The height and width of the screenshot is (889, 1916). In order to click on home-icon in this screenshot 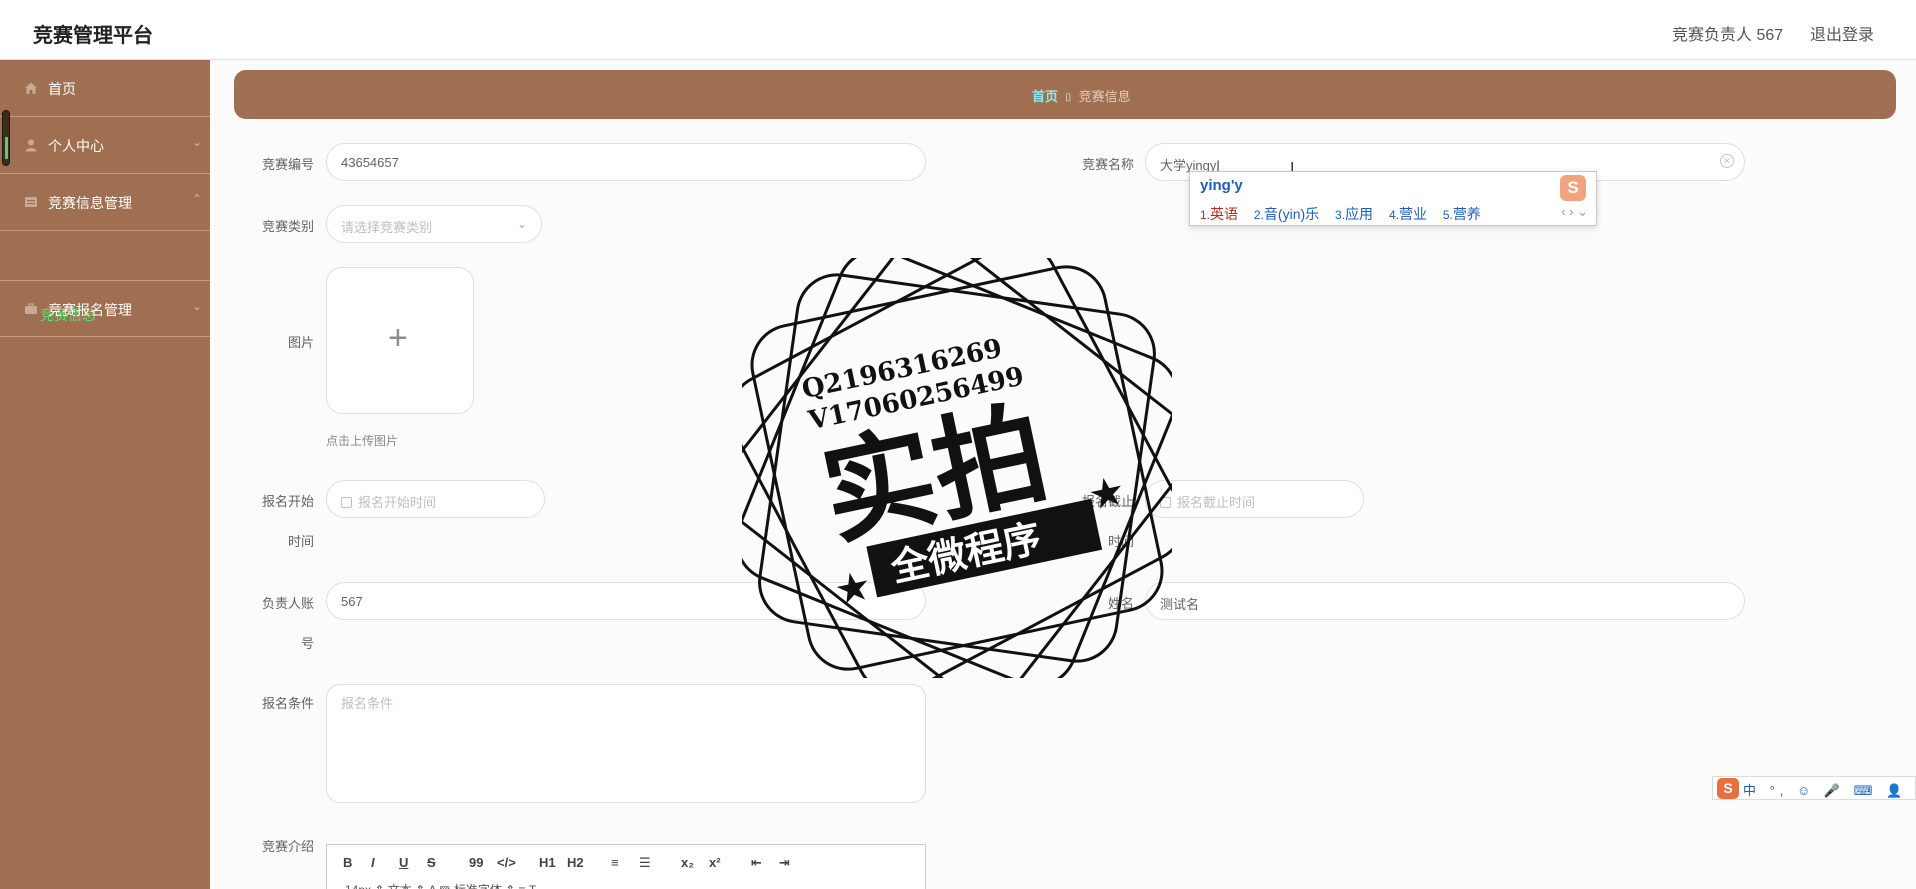, I will do `click(31, 88)`.